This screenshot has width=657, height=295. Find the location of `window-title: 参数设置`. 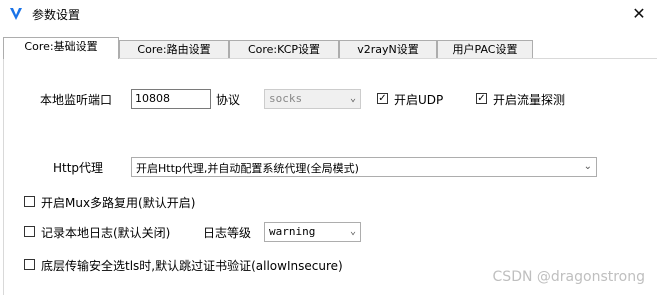

window-title: 参数设置 is located at coordinates (56, 15).